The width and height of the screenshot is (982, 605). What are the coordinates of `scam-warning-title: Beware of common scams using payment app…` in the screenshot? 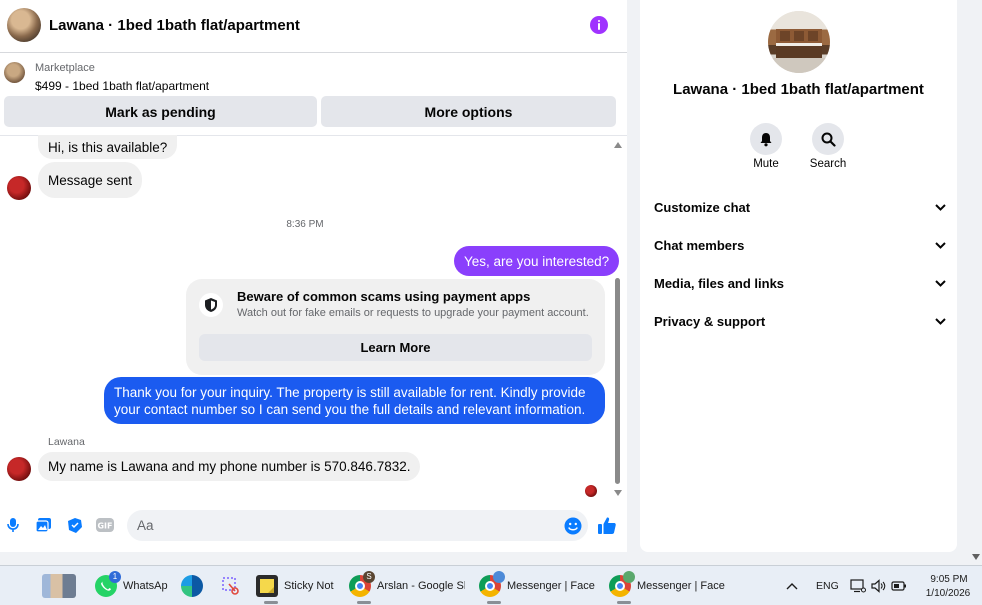 It's located at (384, 296).